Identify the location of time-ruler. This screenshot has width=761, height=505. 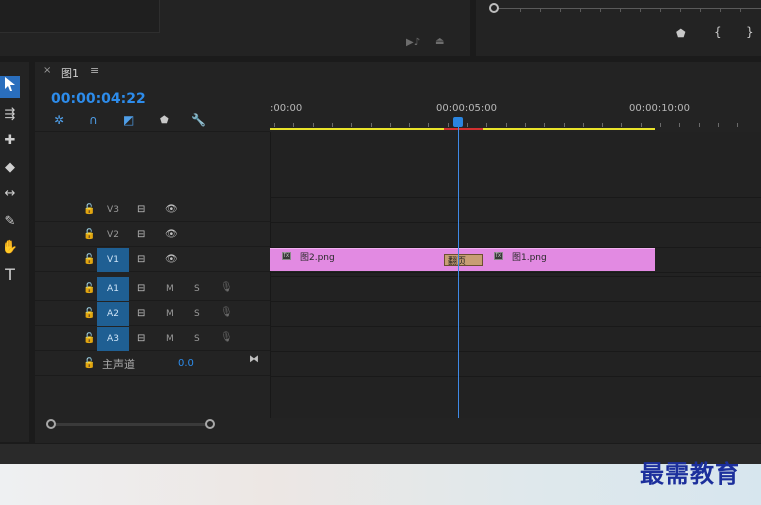
(515, 114).